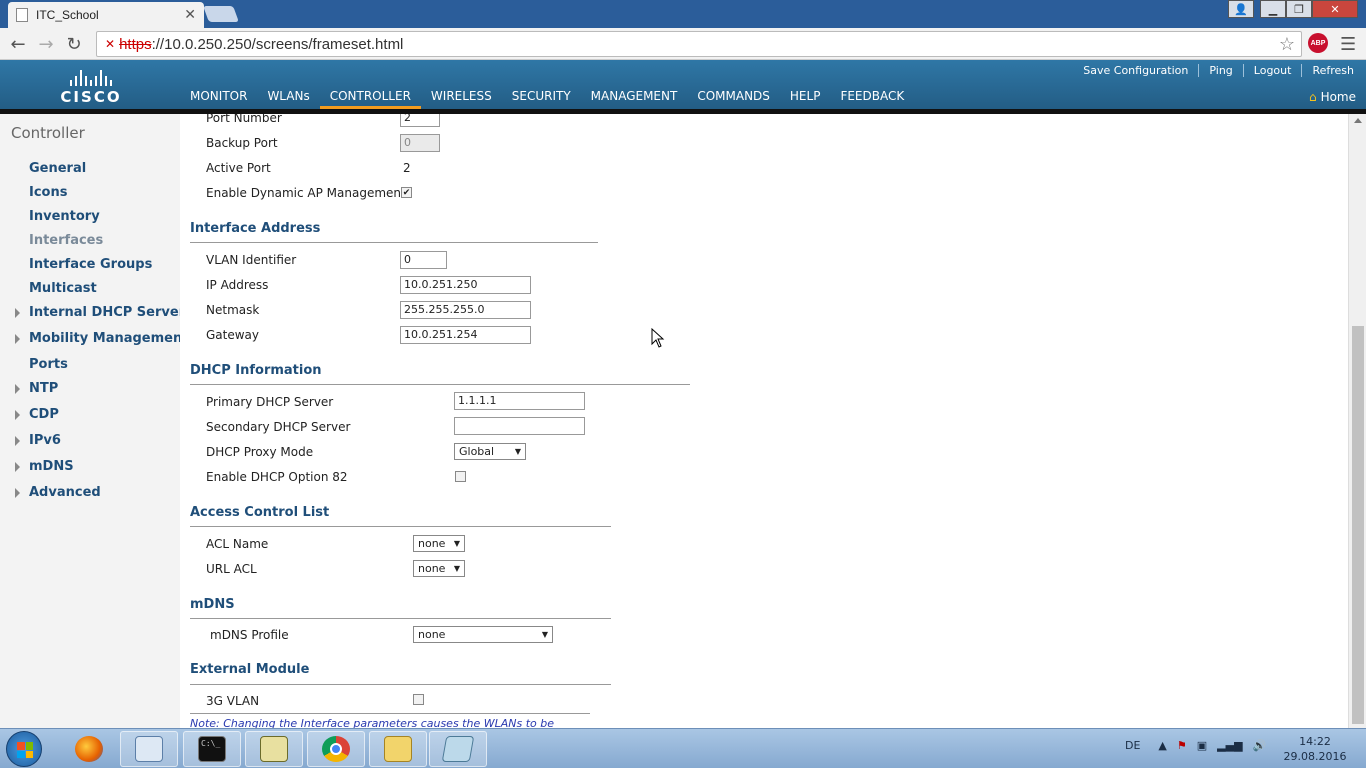  What do you see at coordinates (1273, 9) in the screenshot?
I see `minimize-button: ▁` at bounding box center [1273, 9].